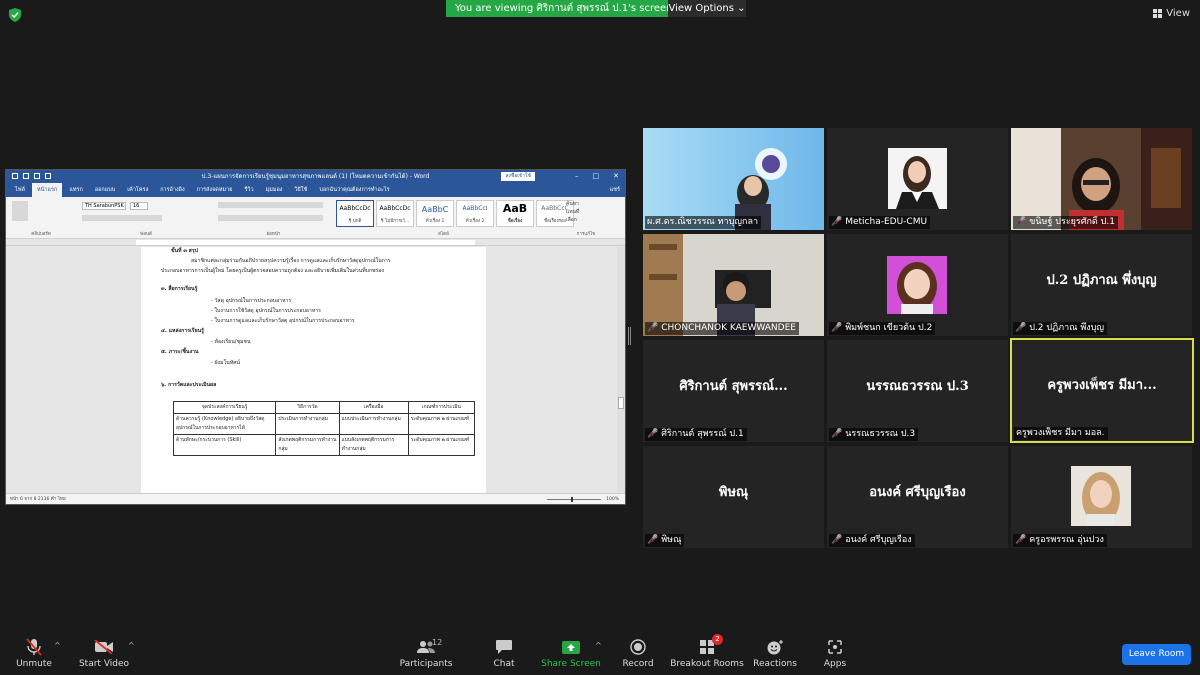 The width and height of the screenshot is (1200, 675). I want to click on participant-display-name: อนงค์ ศรีบุญเรือง, so click(917, 492).